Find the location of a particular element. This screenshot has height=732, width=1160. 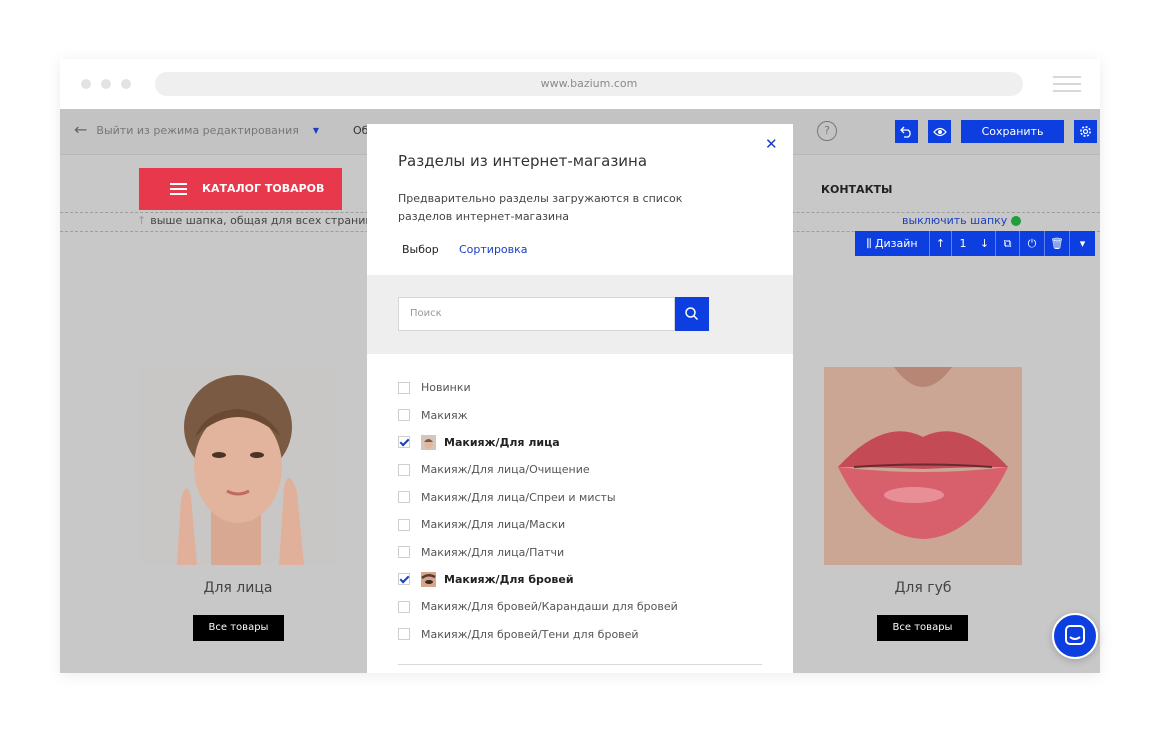

power-icon: ⏻ is located at coordinates (1032, 243).